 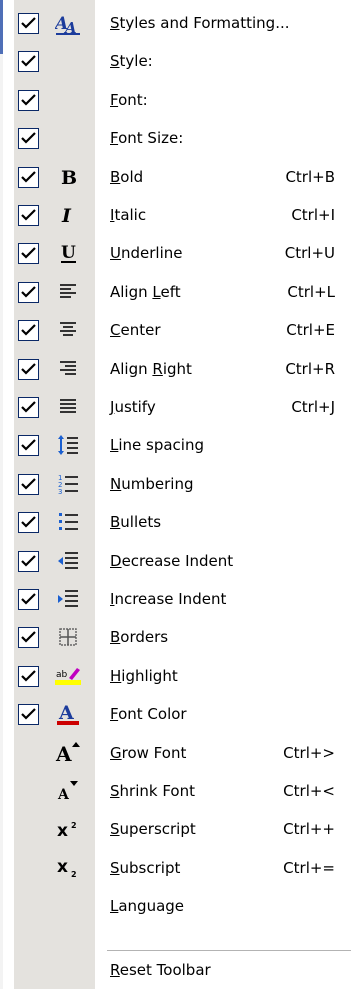 I want to click on menu-item-label: Increase Indent, so click(x=168, y=599).